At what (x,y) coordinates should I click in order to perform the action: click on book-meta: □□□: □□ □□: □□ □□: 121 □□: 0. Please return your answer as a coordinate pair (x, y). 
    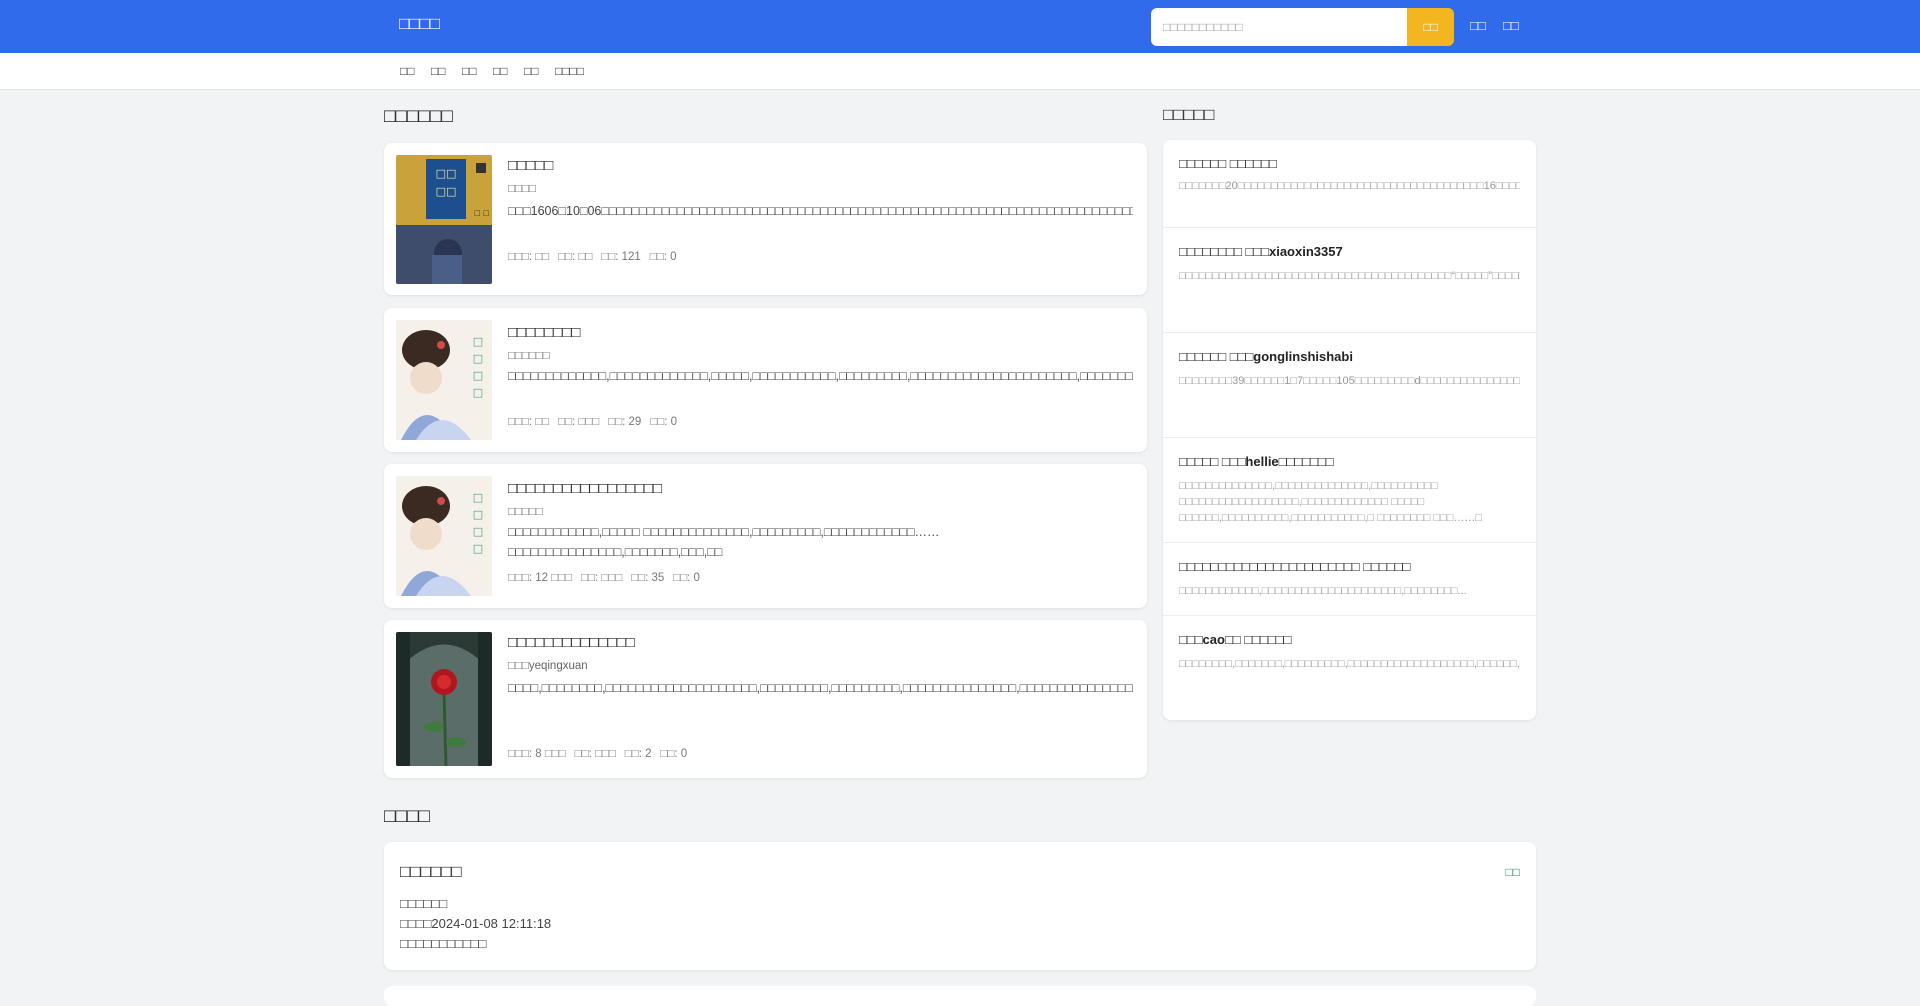
    Looking at the image, I should click on (596, 257).